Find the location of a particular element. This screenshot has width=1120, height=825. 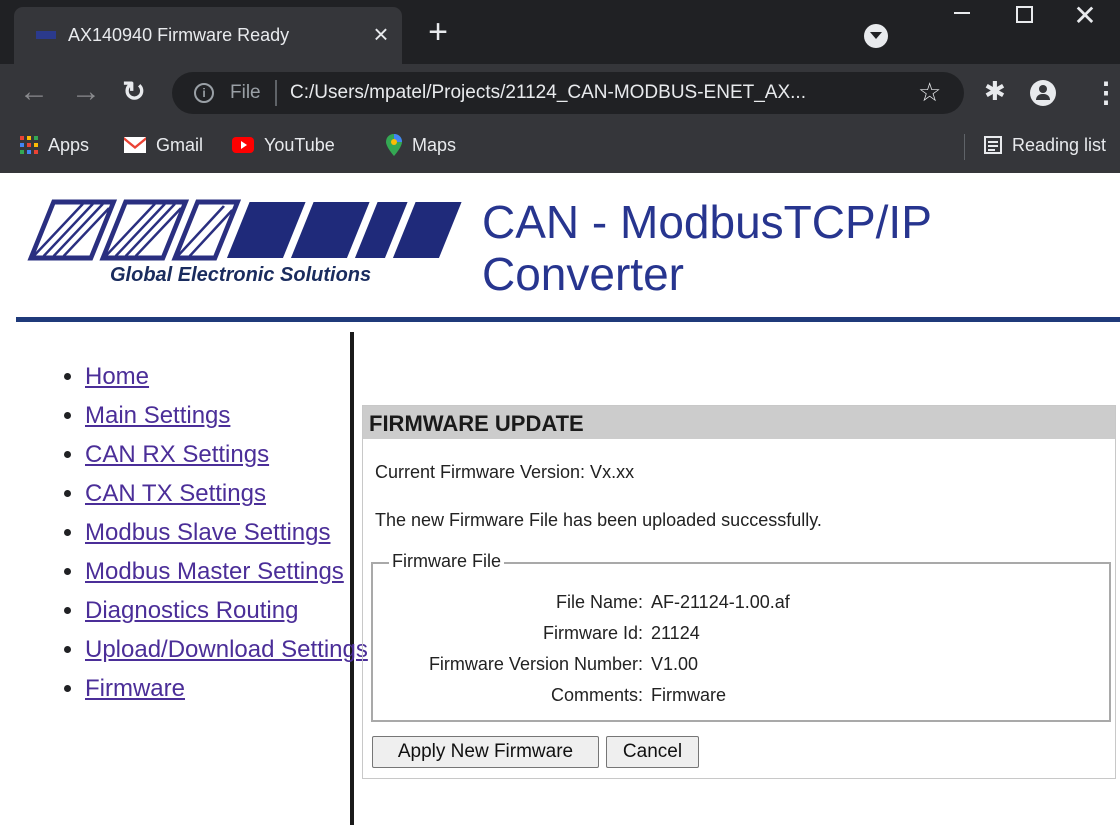

nav-link-upload-download-settings: Upload/Download Settings is located at coordinates (226, 649).